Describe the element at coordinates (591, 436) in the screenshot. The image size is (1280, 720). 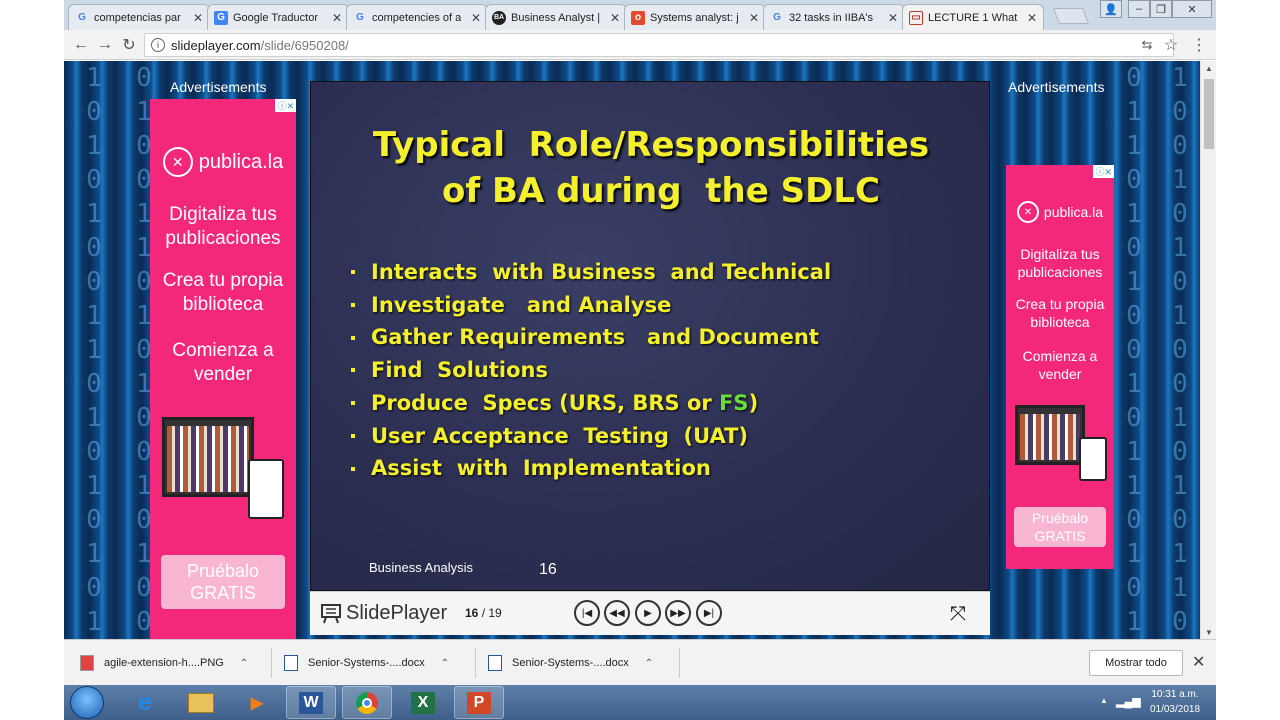
I see `bullet-item: User Acceptance Testing (UAT)` at that location.